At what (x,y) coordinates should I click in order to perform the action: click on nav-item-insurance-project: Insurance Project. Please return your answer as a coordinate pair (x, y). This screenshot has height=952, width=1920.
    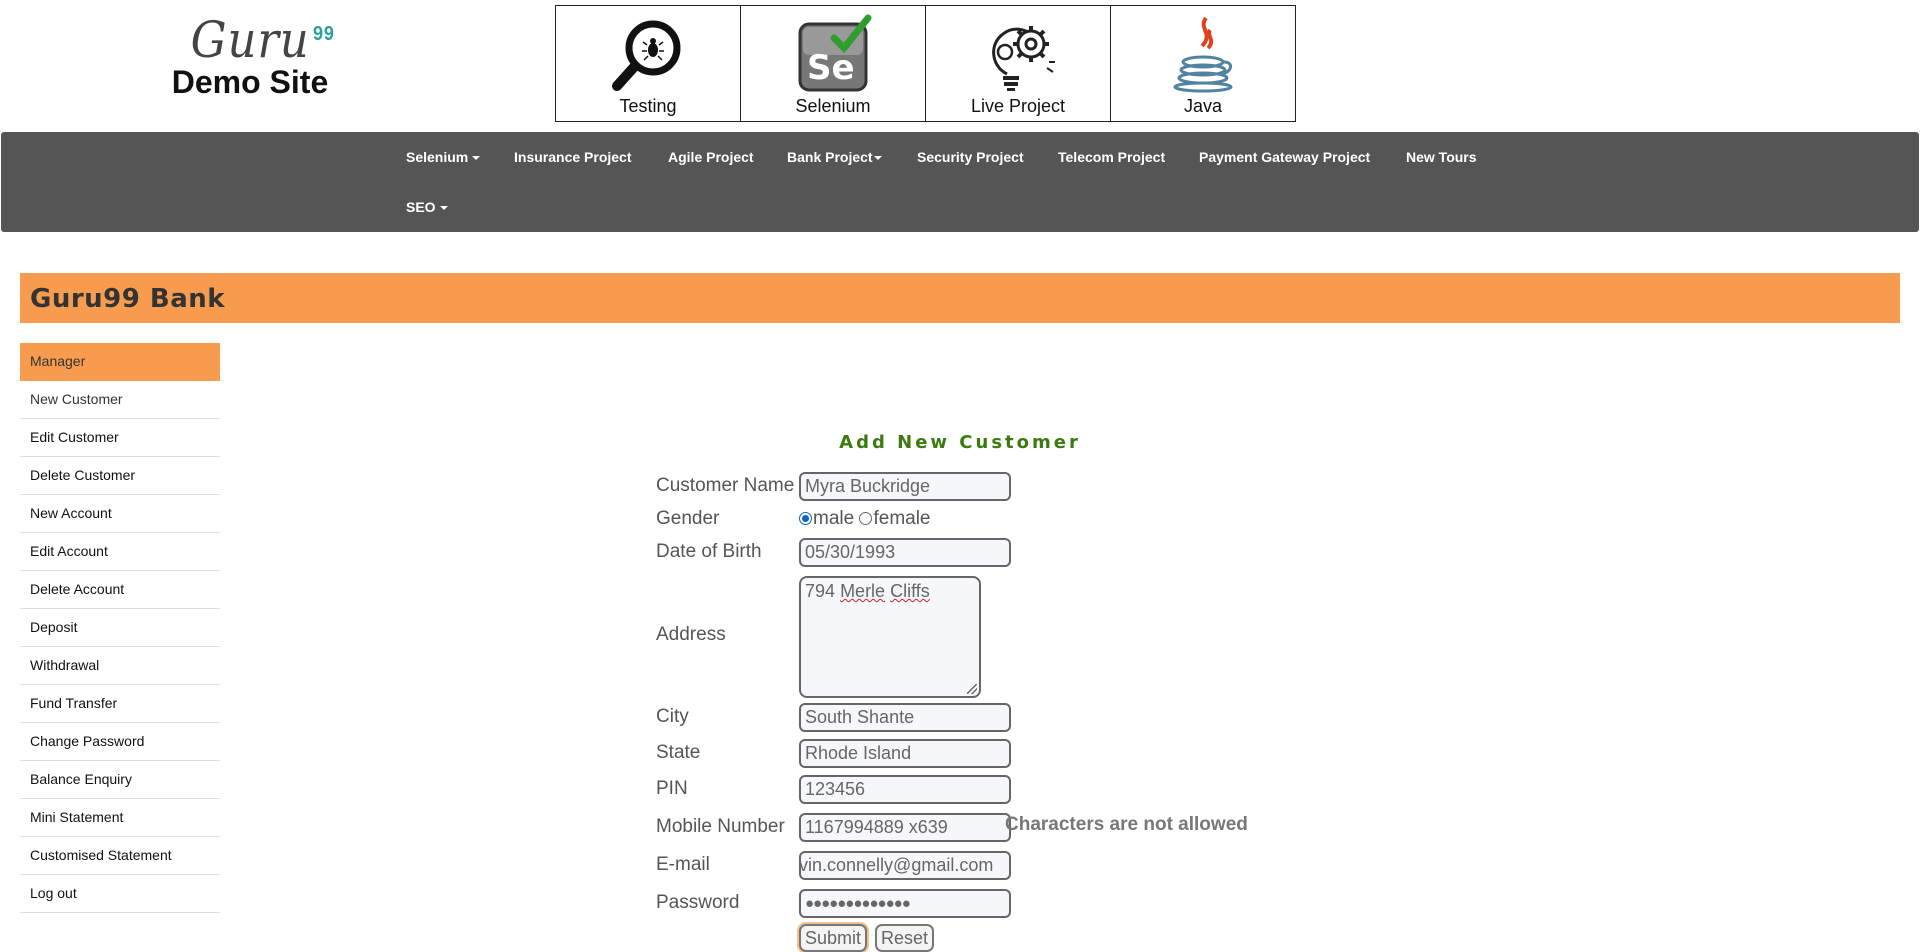
    Looking at the image, I should click on (573, 157).